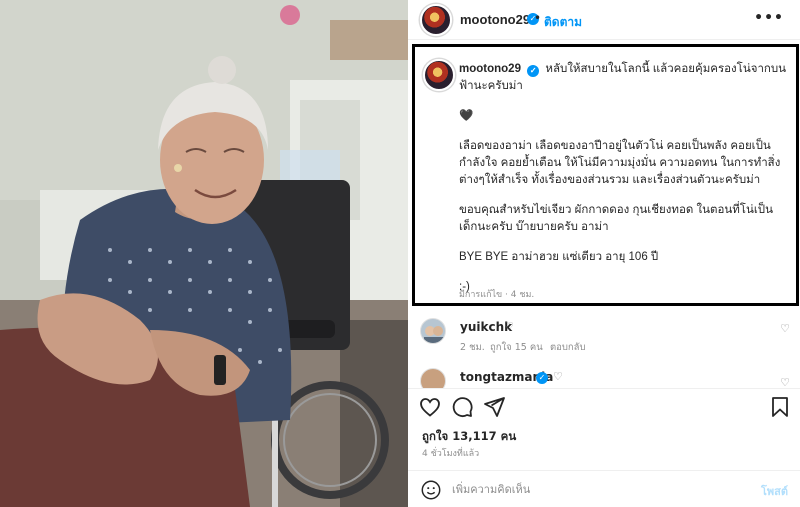 The width and height of the screenshot is (800, 507). Describe the element at coordinates (780, 407) in the screenshot. I see `bookmark-icon` at that location.